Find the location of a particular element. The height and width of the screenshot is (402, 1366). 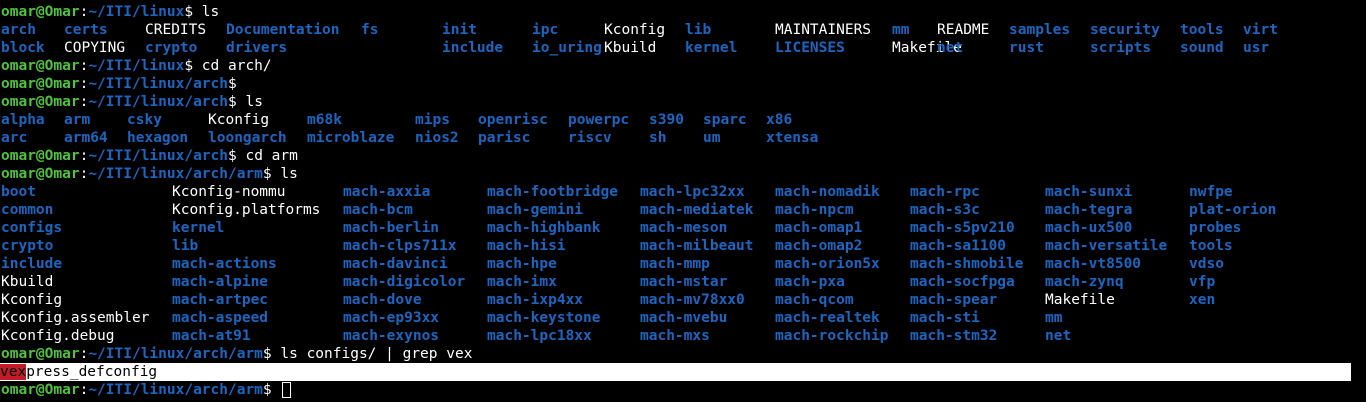

directory-entry: mach-ep93xx is located at coordinates (391, 318).